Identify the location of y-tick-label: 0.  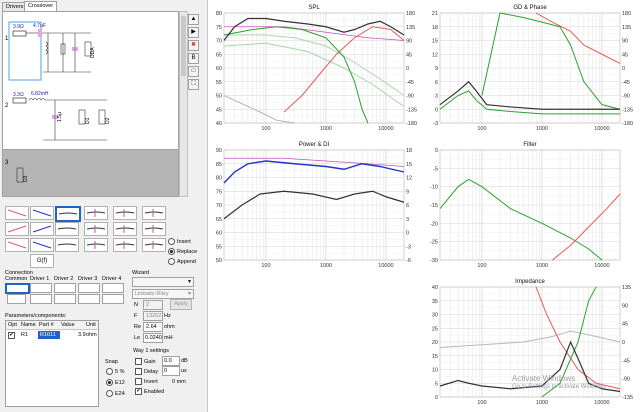
(436, 110).